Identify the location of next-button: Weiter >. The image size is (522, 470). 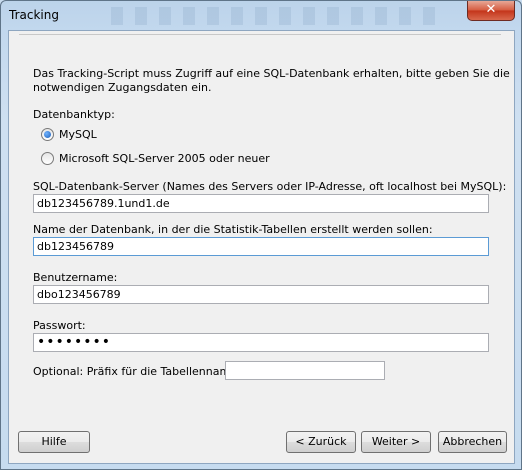
(396, 442).